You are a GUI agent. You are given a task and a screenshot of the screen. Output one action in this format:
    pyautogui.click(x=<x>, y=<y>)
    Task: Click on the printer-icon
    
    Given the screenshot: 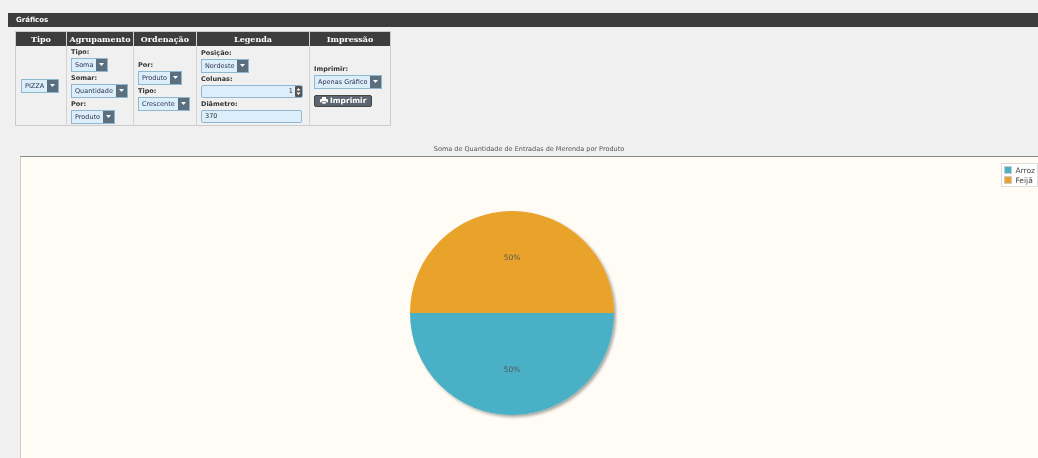 What is the action you would take?
    pyautogui.click(x=324, y=100)
    